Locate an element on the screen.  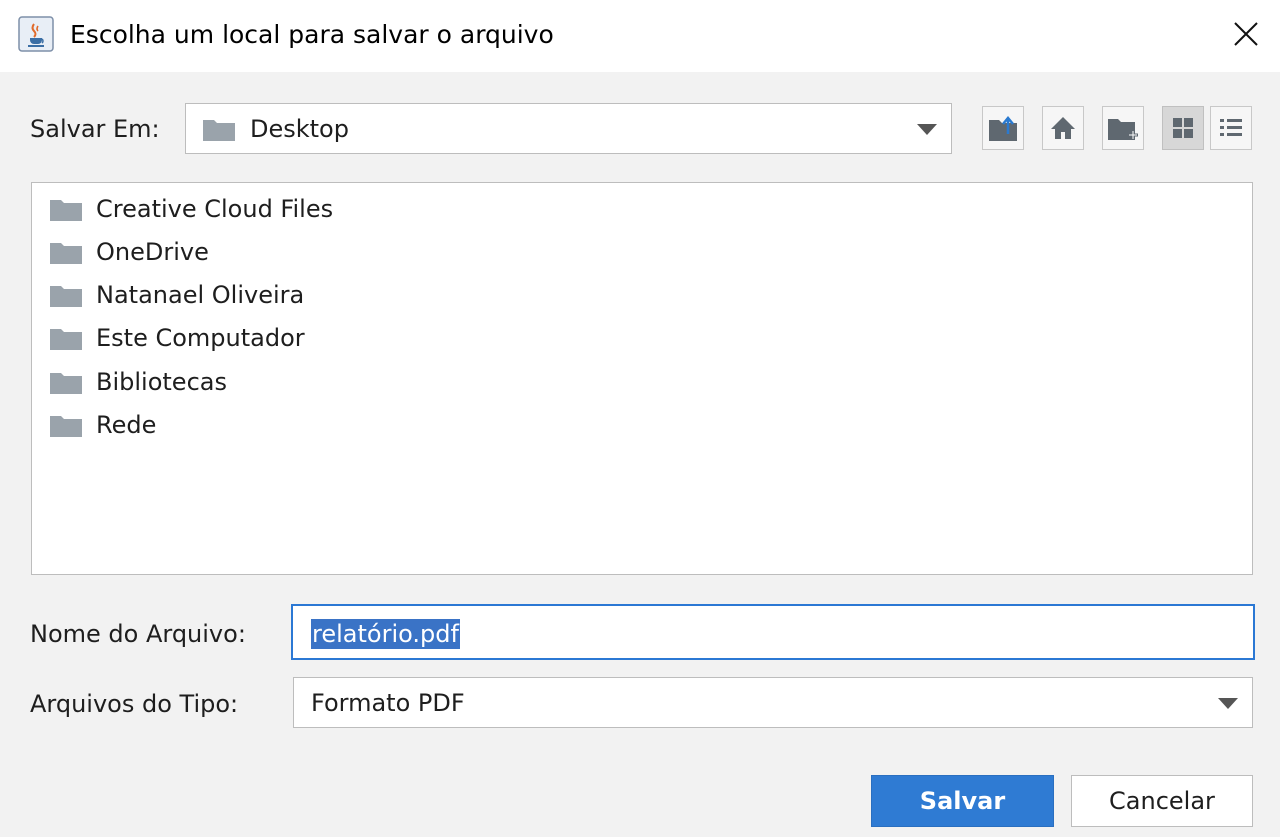
file-name-label: Nome do Arquivo: is located at coordinates (138, 634).